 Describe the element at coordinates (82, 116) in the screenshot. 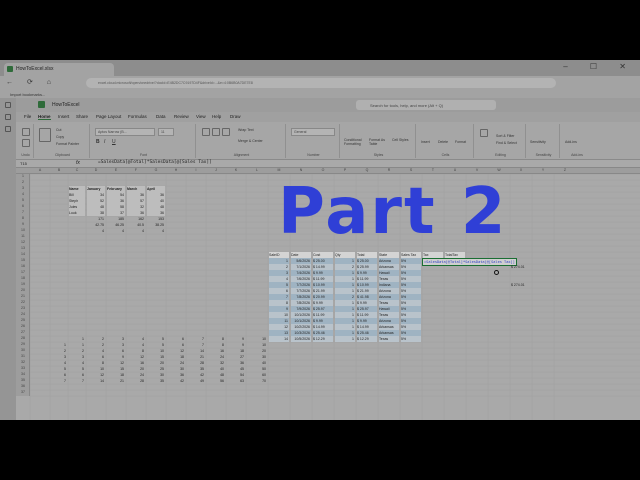

I see `tab-share: Share` at that location.